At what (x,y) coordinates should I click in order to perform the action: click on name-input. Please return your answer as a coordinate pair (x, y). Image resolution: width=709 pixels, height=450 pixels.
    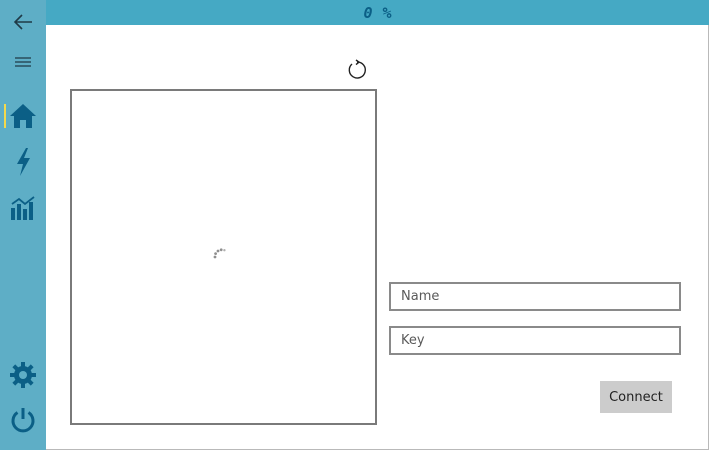
    Looking at the image, I should click on (535, 296).